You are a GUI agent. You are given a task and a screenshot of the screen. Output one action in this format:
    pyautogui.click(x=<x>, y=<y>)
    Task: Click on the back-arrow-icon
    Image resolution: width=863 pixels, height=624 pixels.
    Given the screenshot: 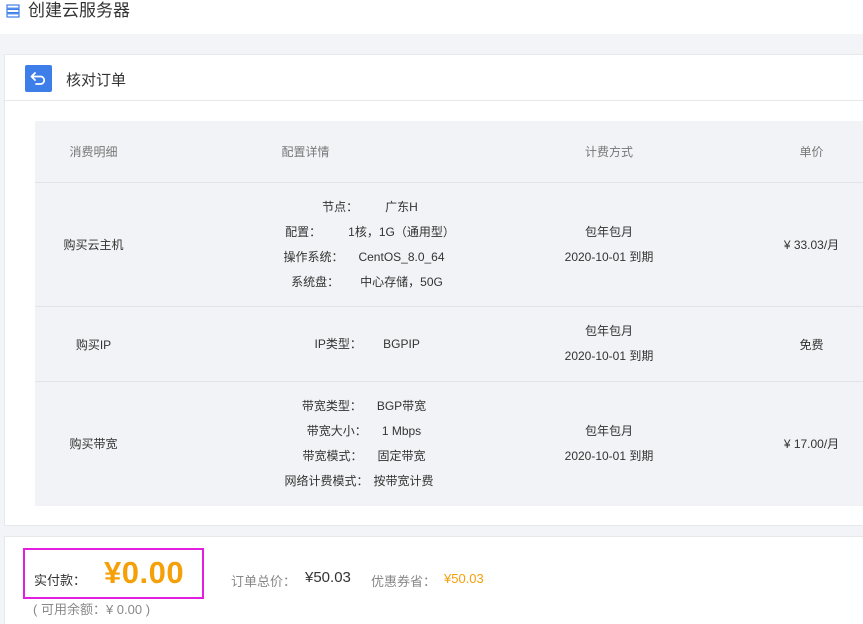 What is the action you would take?
    pyautogui.click(x=38, y=78)
    